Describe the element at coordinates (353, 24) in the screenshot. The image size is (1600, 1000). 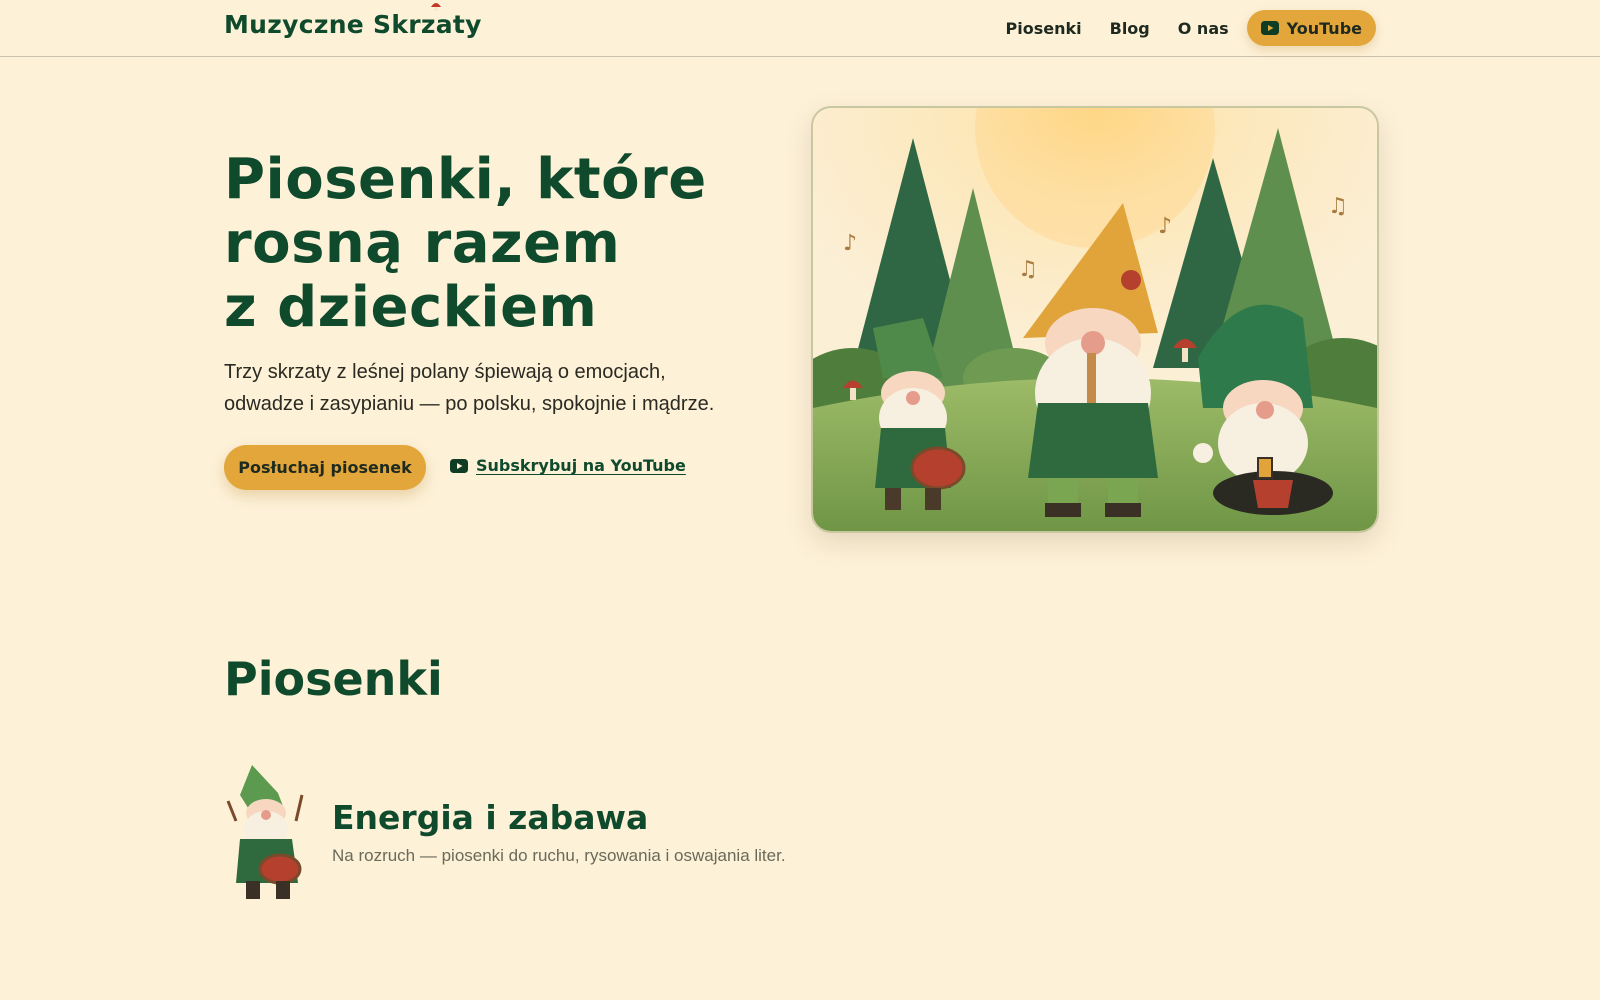
I see `site-logo: Muzyczne Skrzaty` at that location.